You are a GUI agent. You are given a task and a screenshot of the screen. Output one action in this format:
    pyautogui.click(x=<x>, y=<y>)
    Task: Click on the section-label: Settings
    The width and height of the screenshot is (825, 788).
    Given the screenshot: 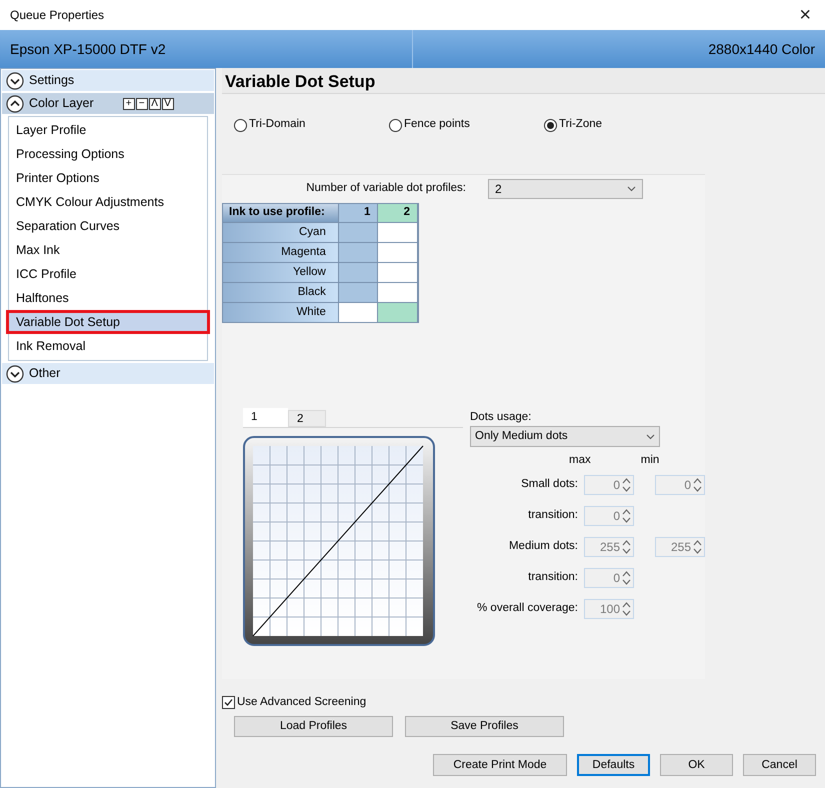 What is the action you would take?
    pyautogui.click(x=51, y=81)
    